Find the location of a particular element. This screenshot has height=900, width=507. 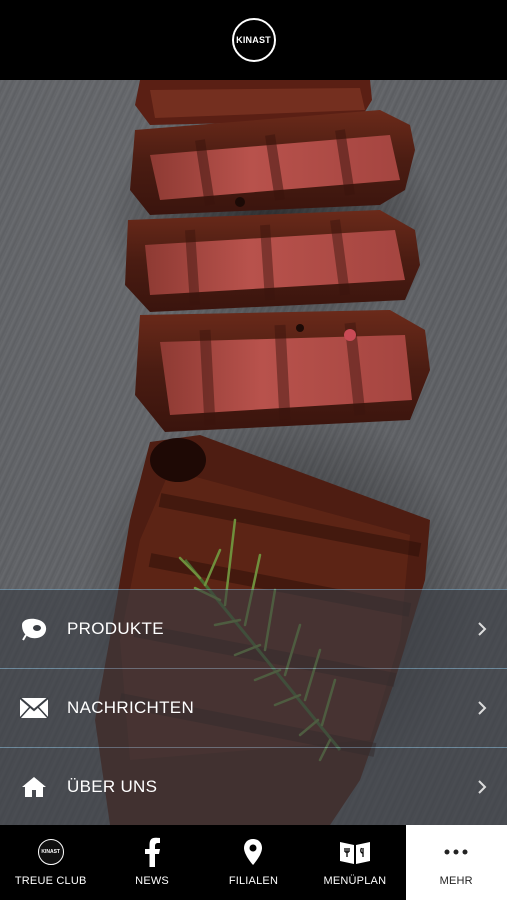

mini-logo-text: KINAST is located at coordinates (50, 852).